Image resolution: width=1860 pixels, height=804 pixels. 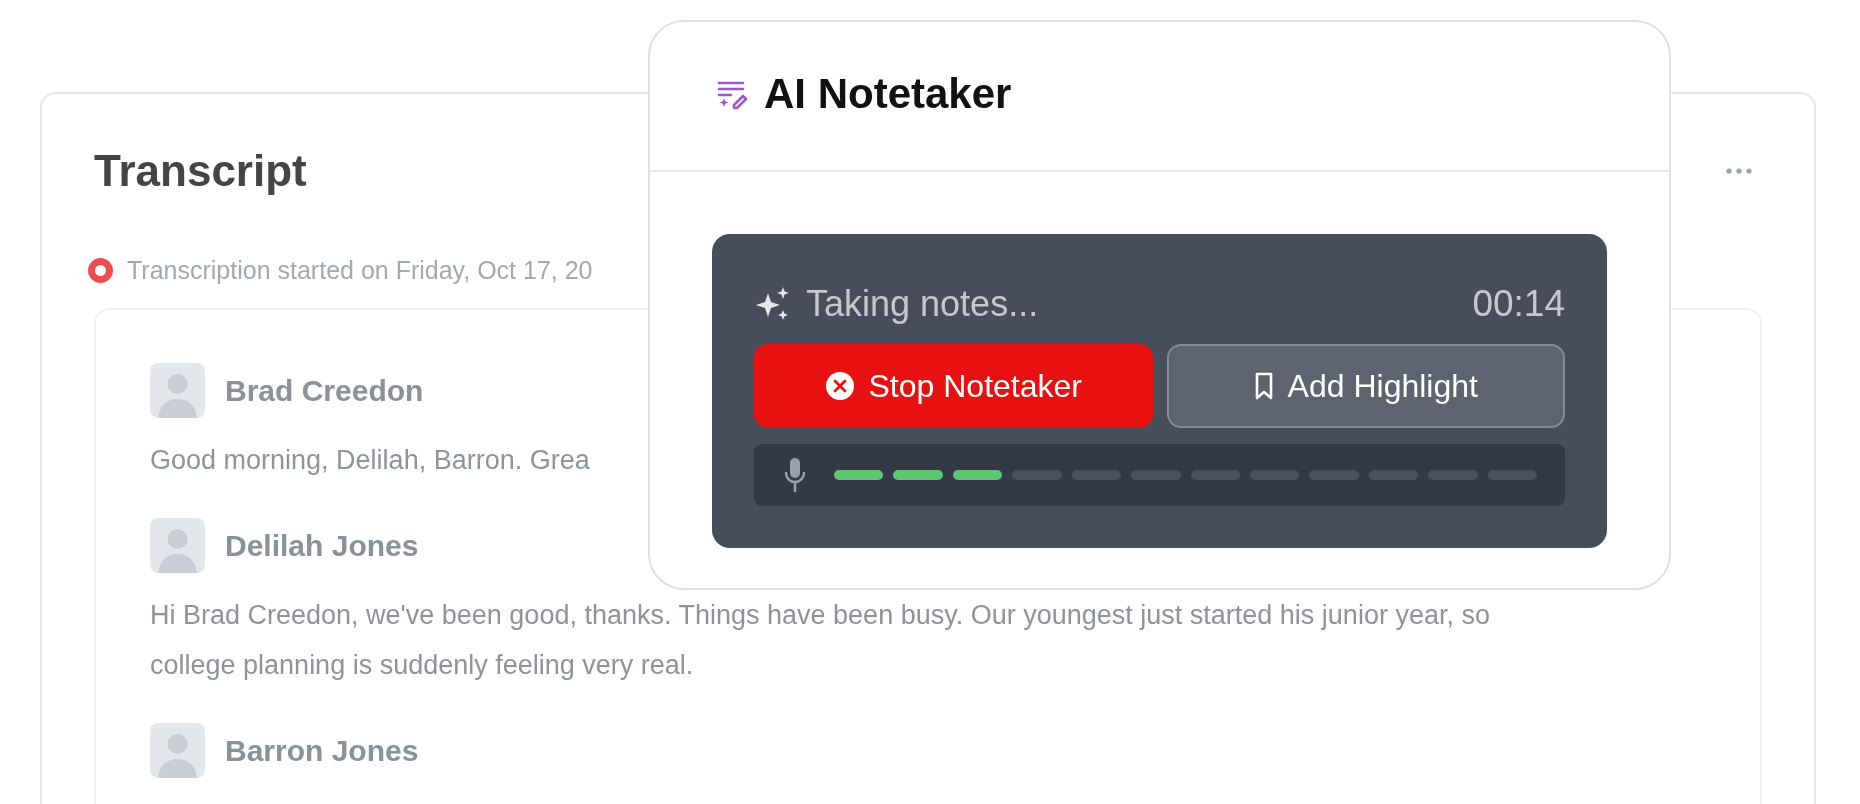 What do you see at coordinates (360, 270) in the screenshot?
I see `transcription-status: Transcription started on Friday, Oct 17, 20` at bounding box center [360, 270].